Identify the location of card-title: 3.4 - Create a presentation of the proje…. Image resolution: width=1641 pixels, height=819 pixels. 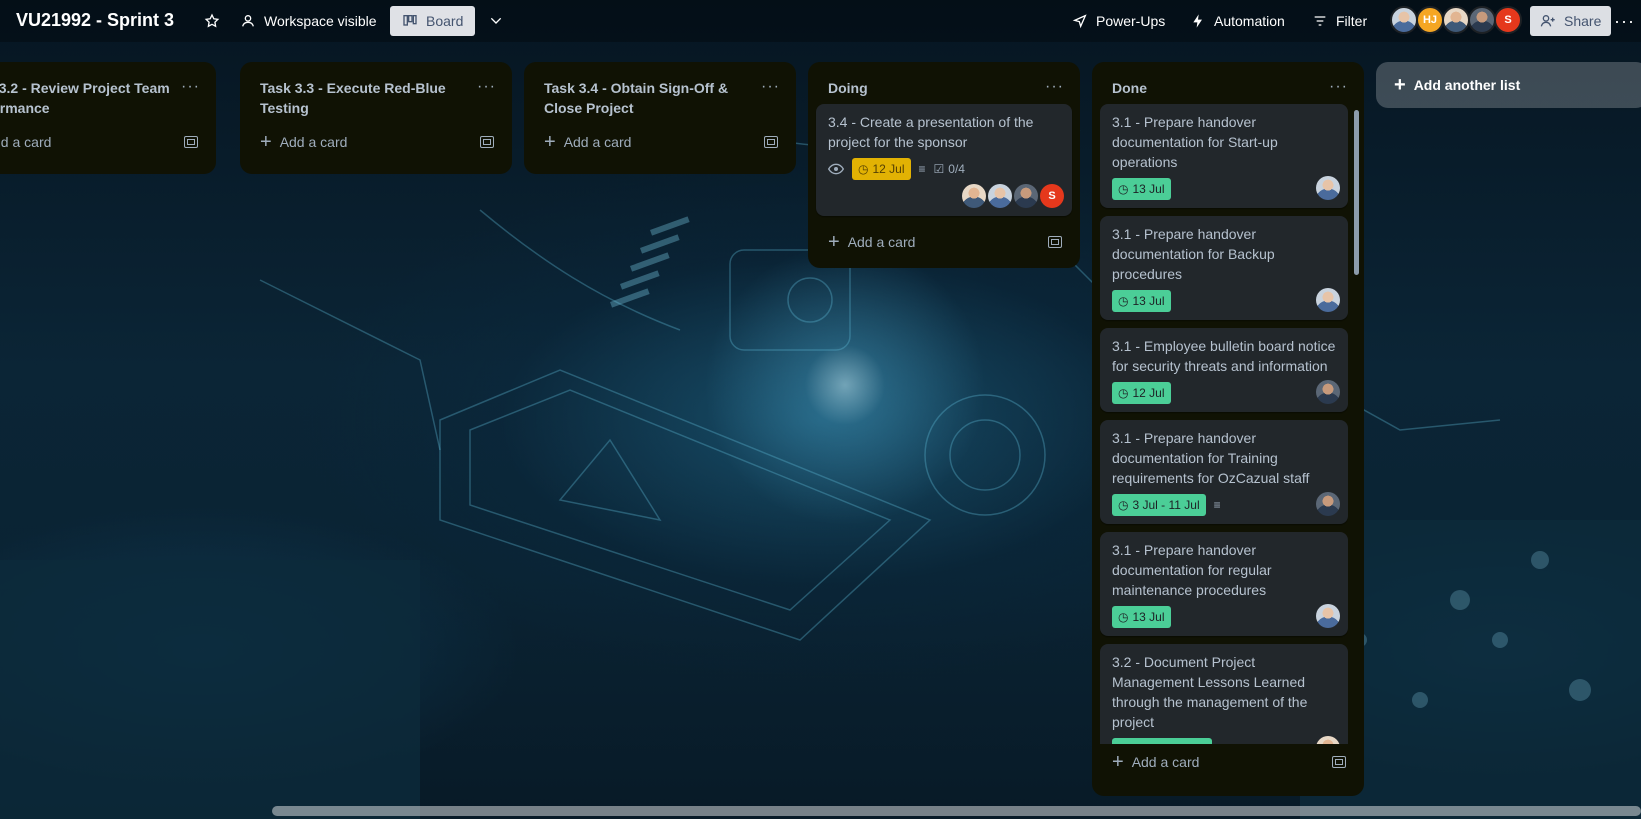
(931, 132).